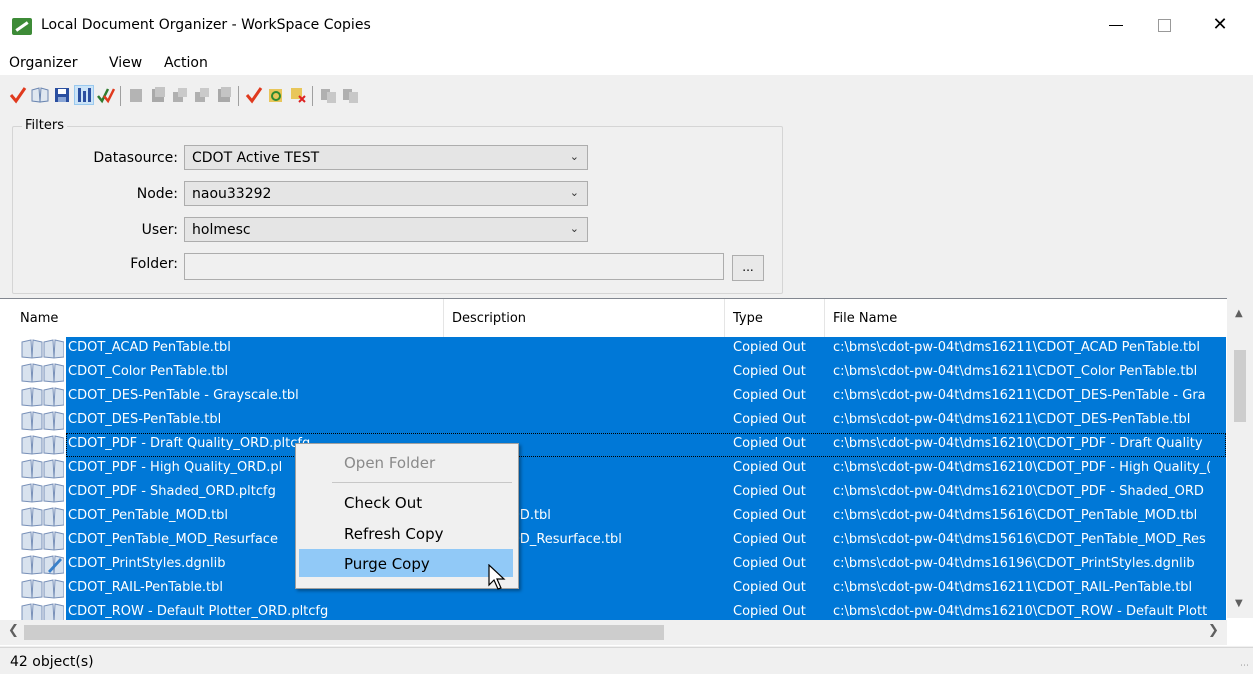  I want to click on folder-input, so click(454, 266).